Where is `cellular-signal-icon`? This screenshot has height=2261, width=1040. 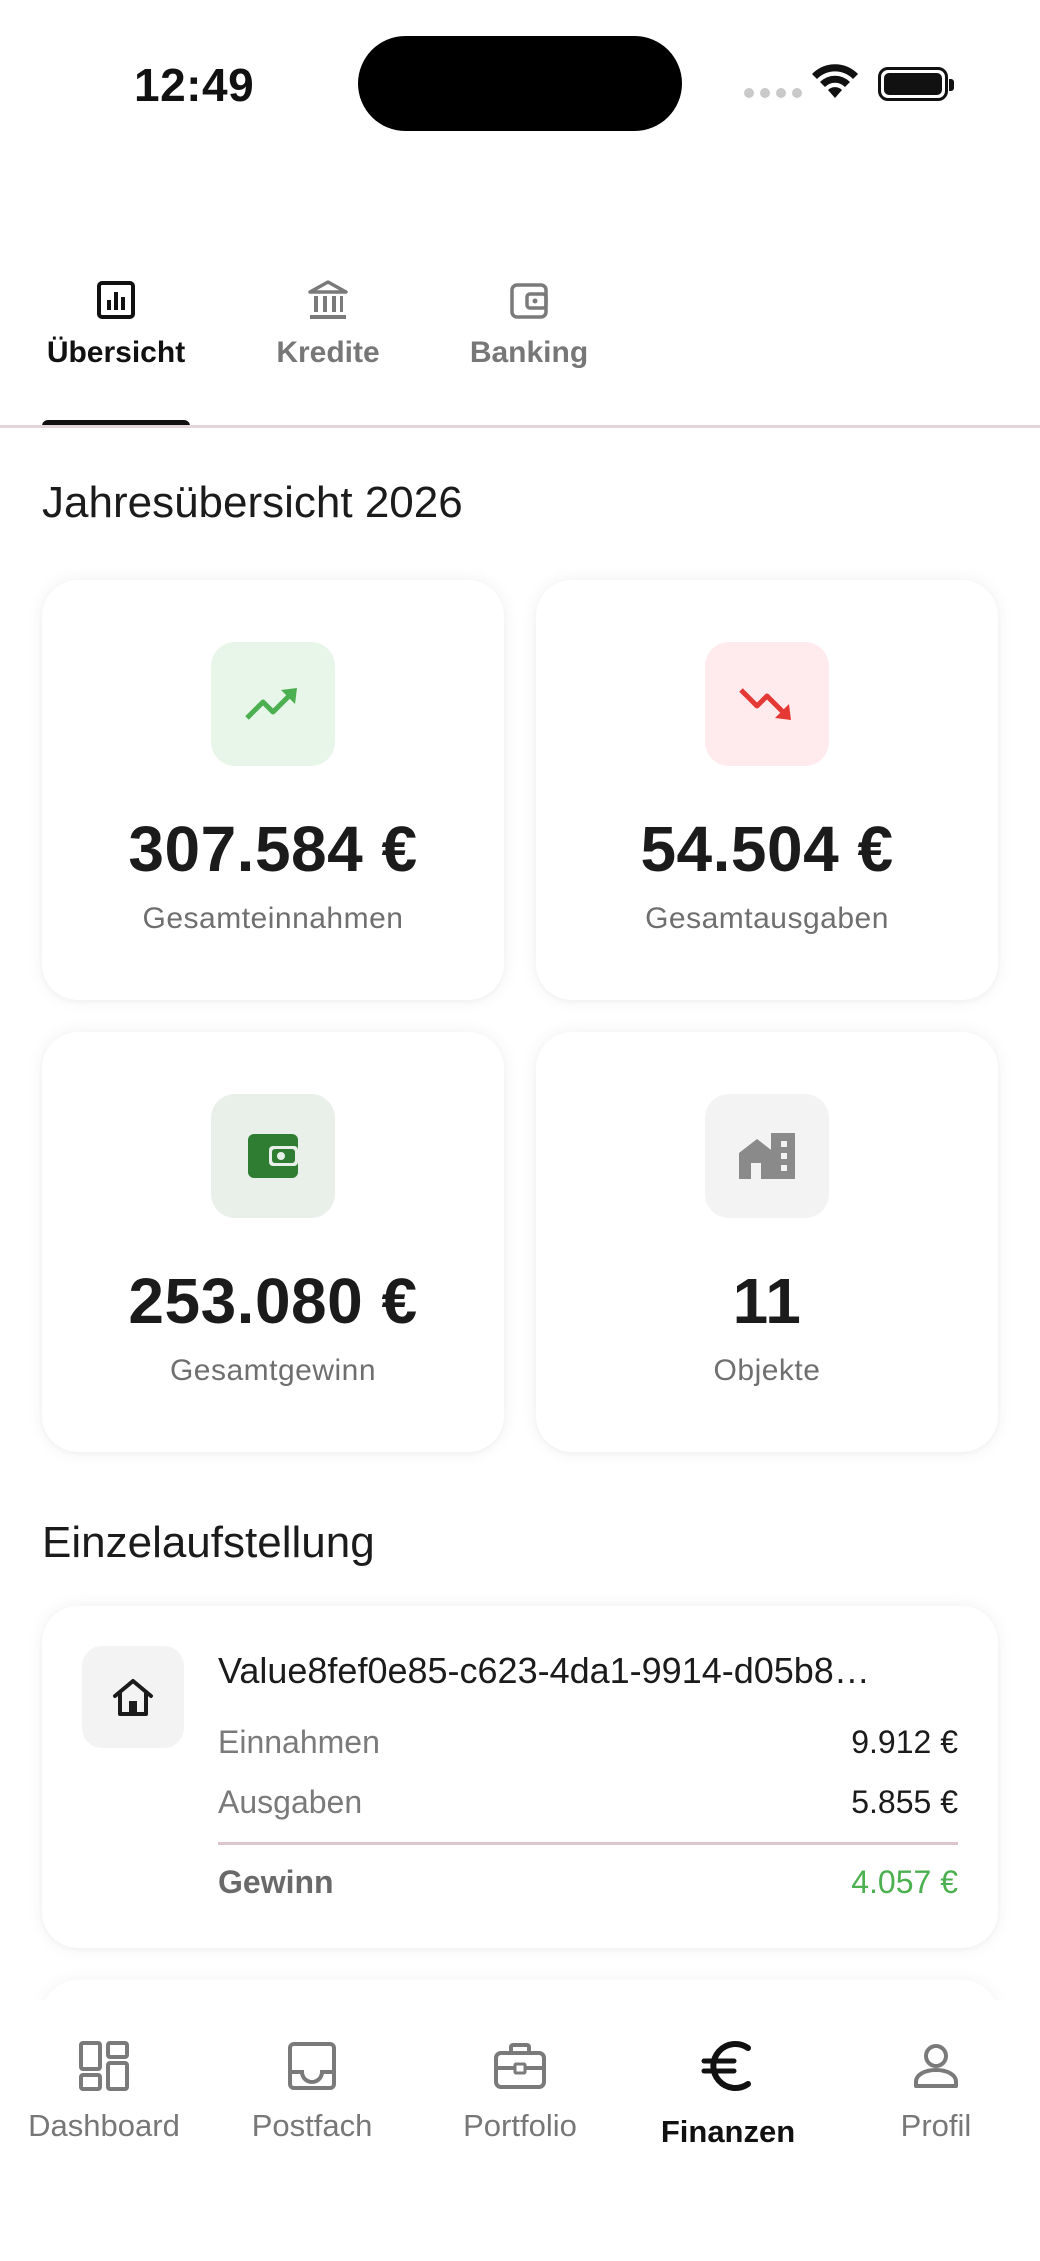 cellular-signal-icon is located at coordinates (773, 93).